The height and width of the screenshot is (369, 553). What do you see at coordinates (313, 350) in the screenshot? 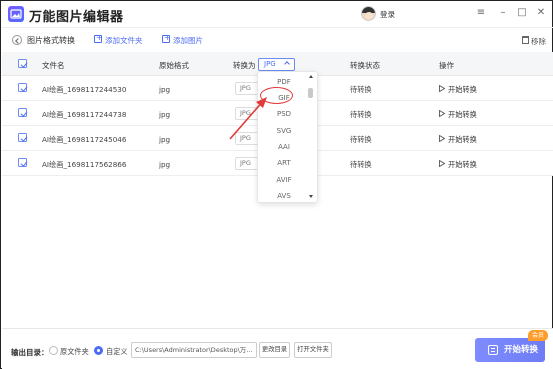
I see `open-folder-button: 打开文件夹` at bounding box center [313, 350].